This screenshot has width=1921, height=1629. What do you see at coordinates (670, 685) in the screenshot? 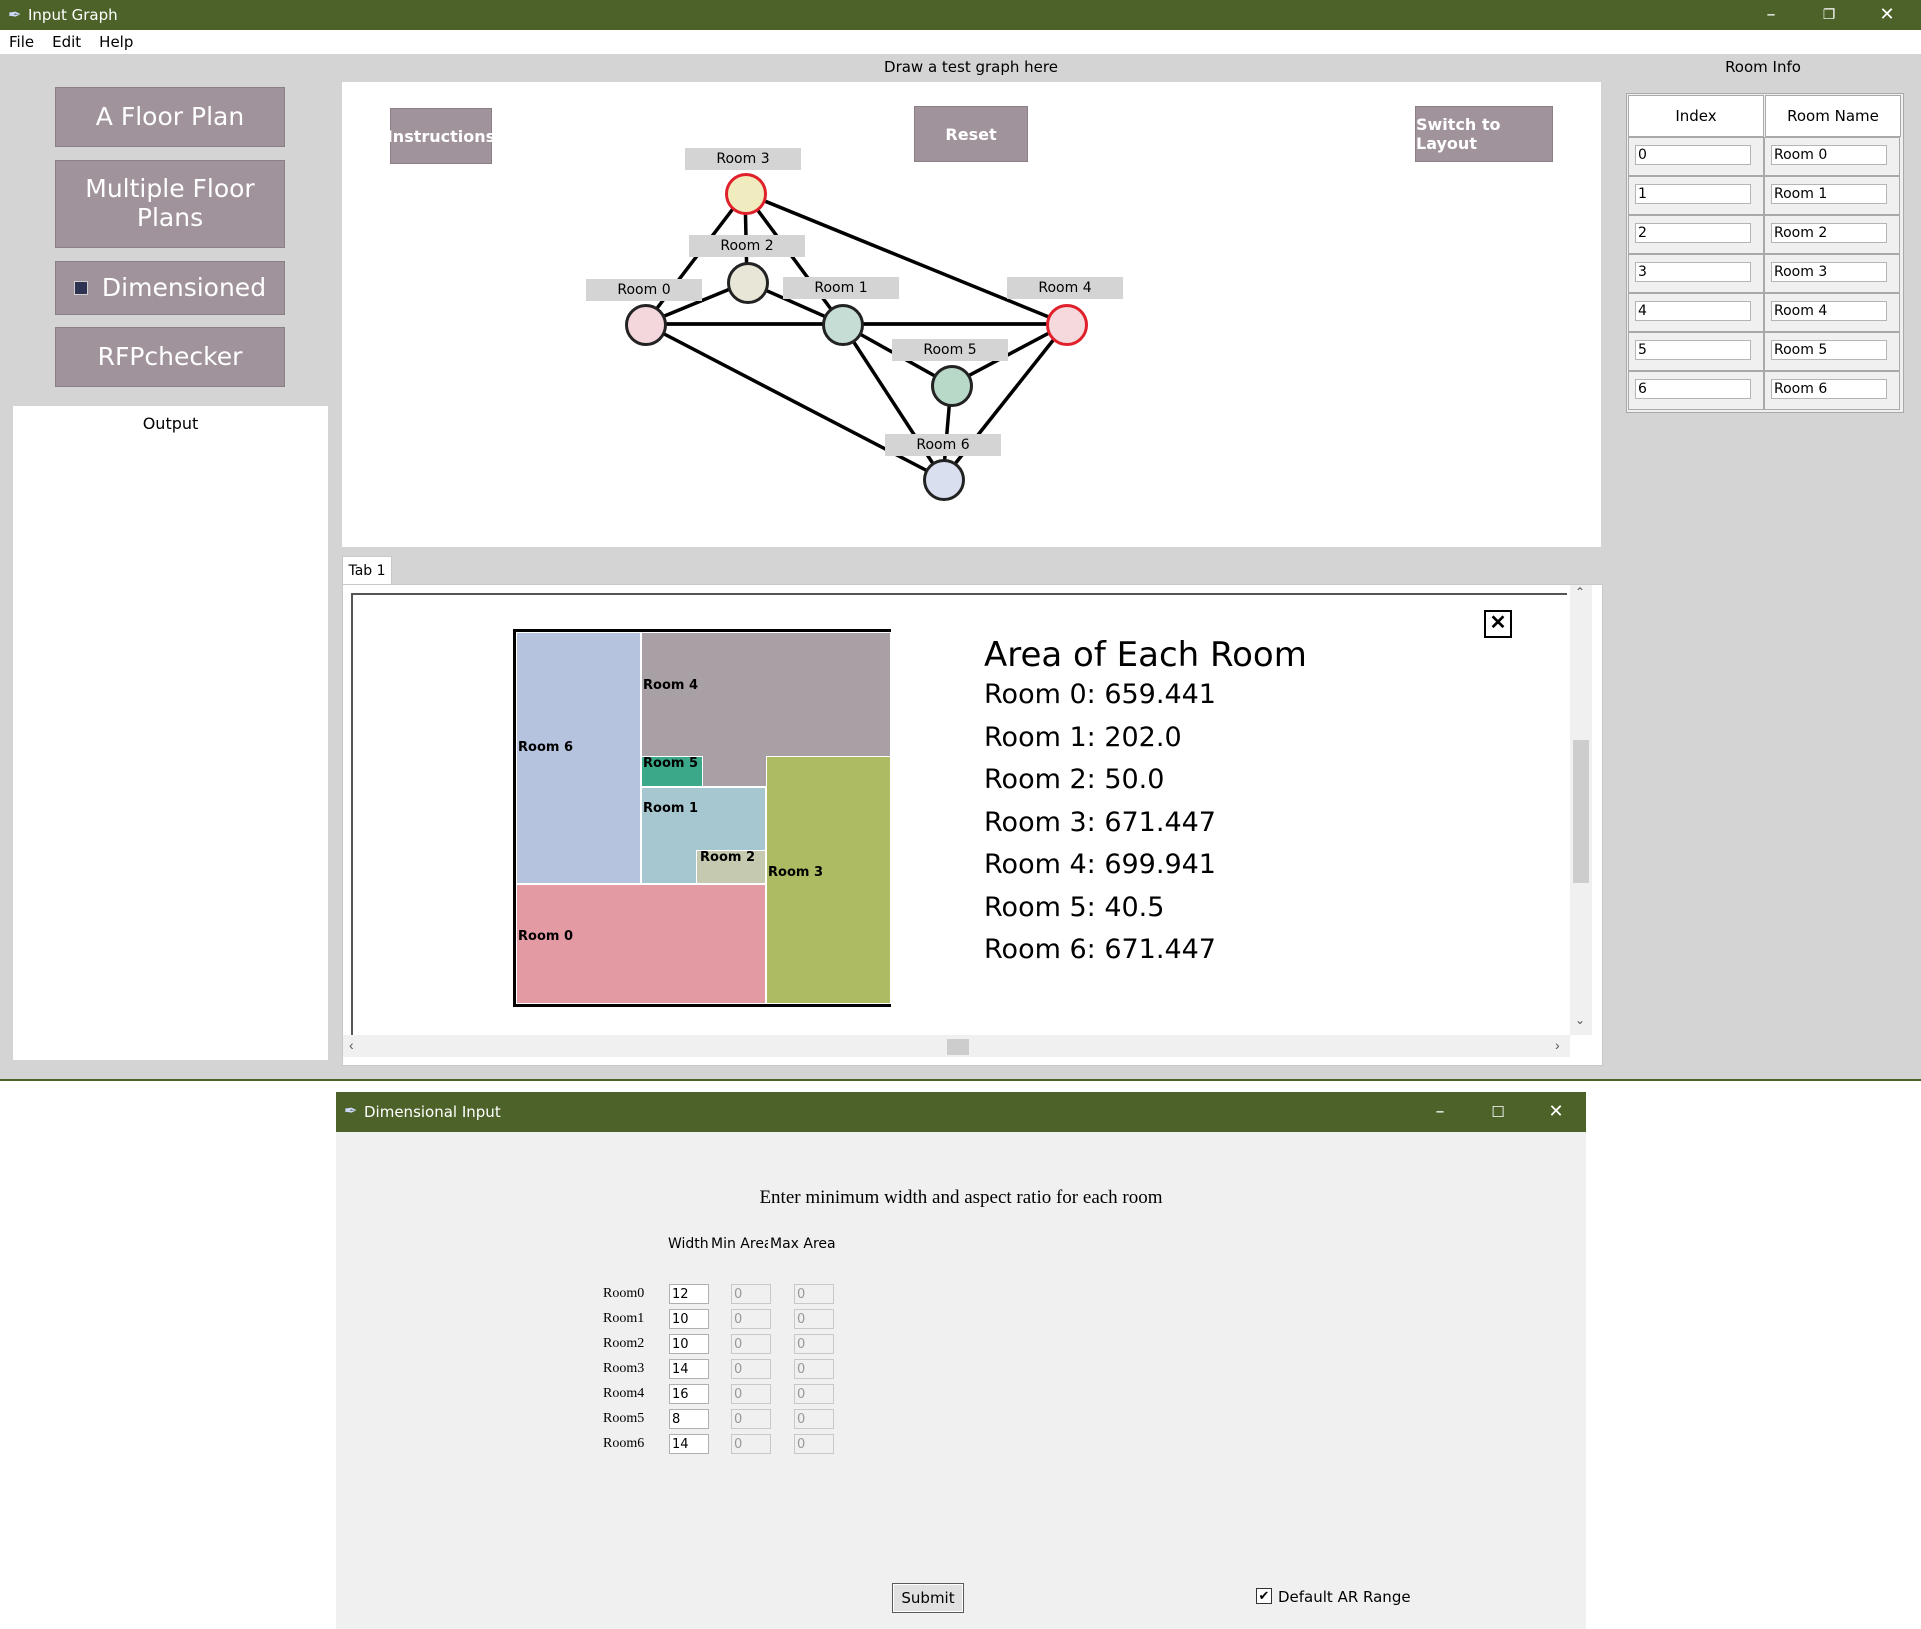
I see `fp-label-room-4: Room 4` at bounding box center [670, 685].